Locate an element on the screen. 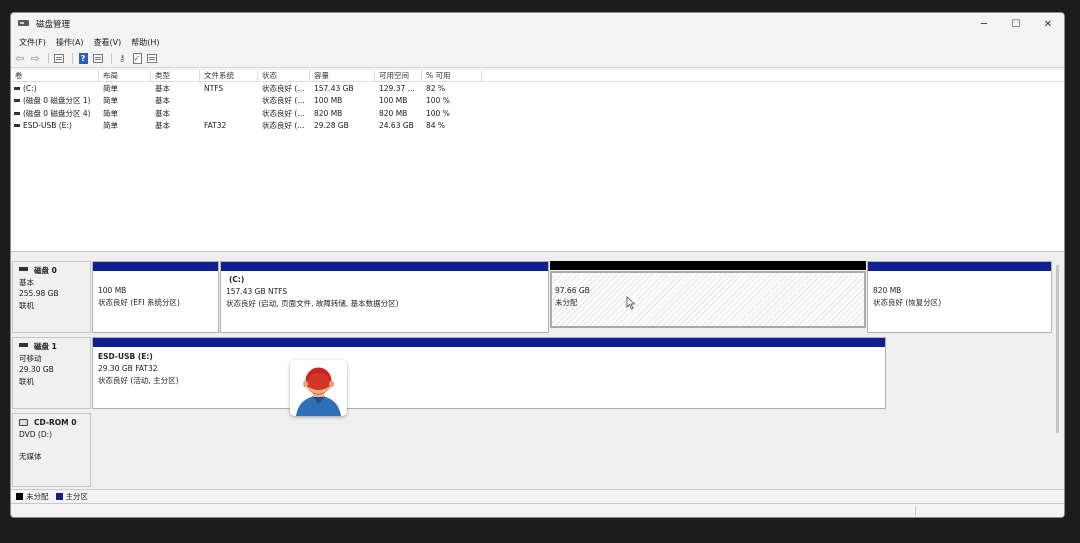  forward-arrow-icon: ⇨ is located at coordinates (35, 58).